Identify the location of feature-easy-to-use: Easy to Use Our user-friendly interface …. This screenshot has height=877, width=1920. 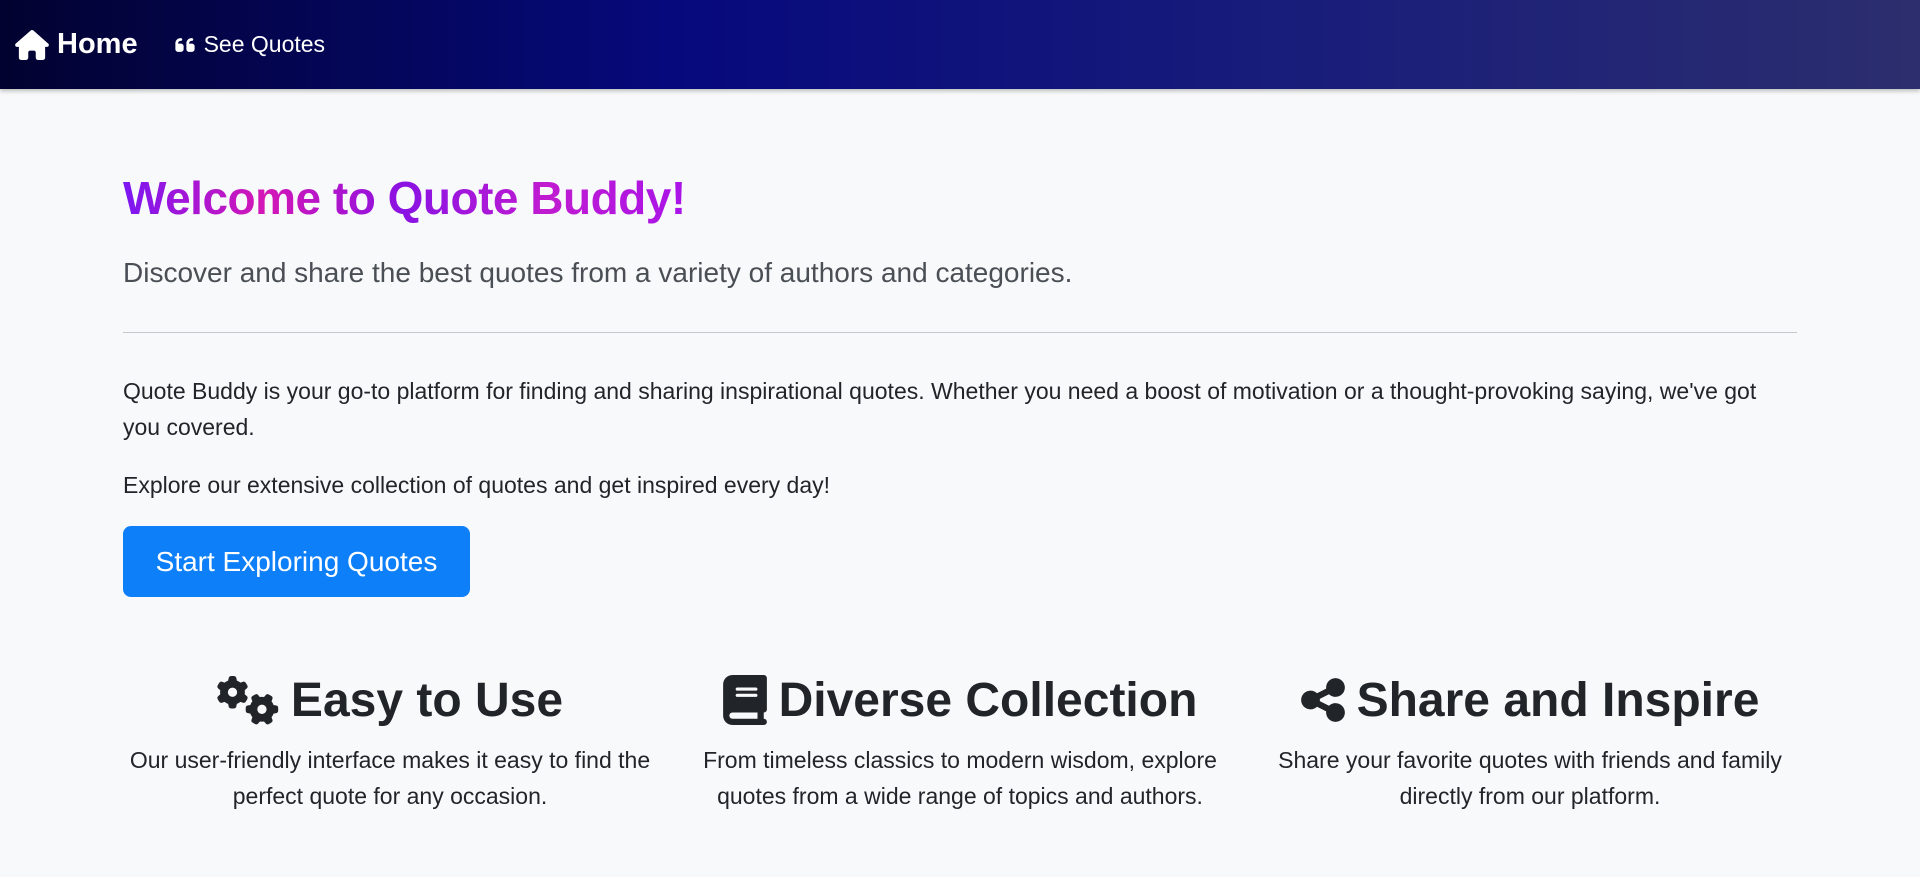
(390, 743).